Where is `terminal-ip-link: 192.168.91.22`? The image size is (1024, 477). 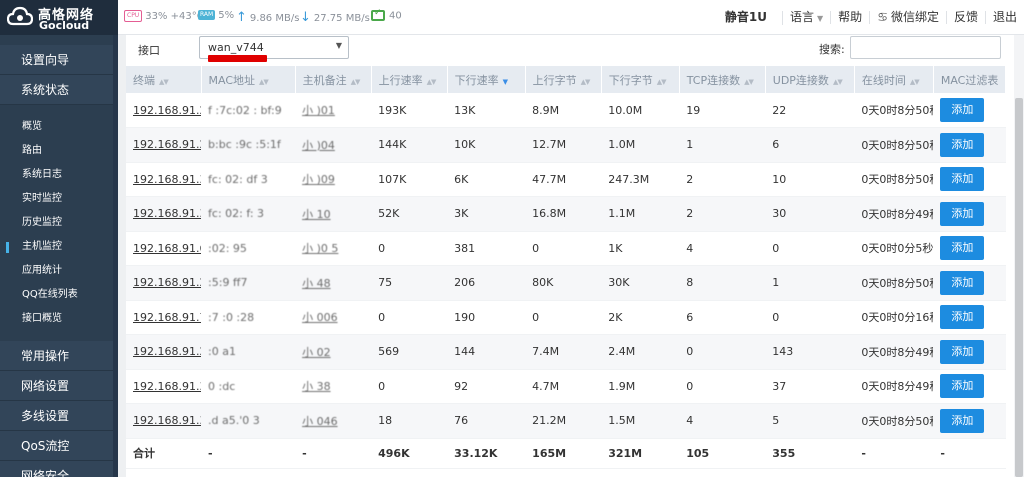 terminal-ip-link: 192.168.91.22 is located at coordinates (164, 283).